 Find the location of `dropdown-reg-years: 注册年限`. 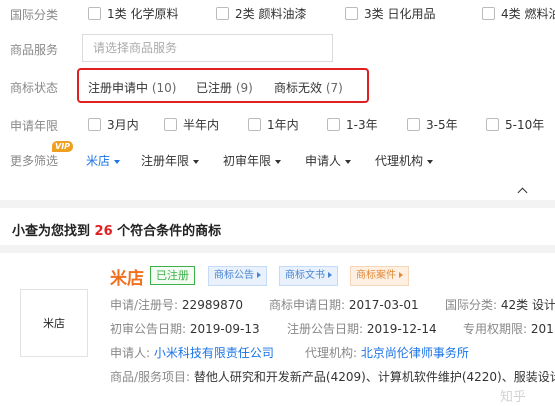

dropdown-reg-years: 注册年限 is located at coordinates (170, 160).